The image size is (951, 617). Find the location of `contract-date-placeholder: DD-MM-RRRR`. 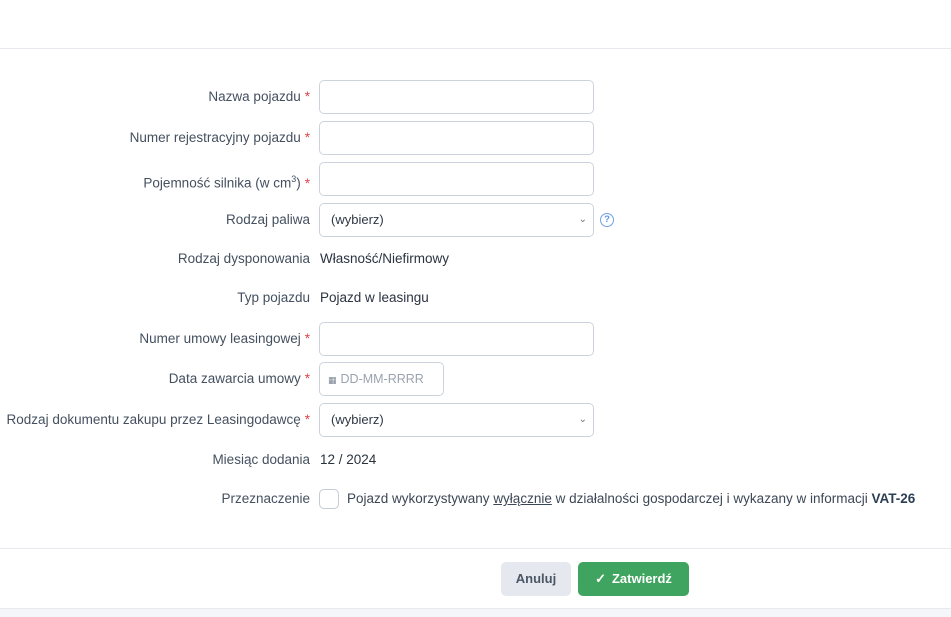

contract-date-placeholder: DD-MM-RRRR is located at coordinates (382, 379).